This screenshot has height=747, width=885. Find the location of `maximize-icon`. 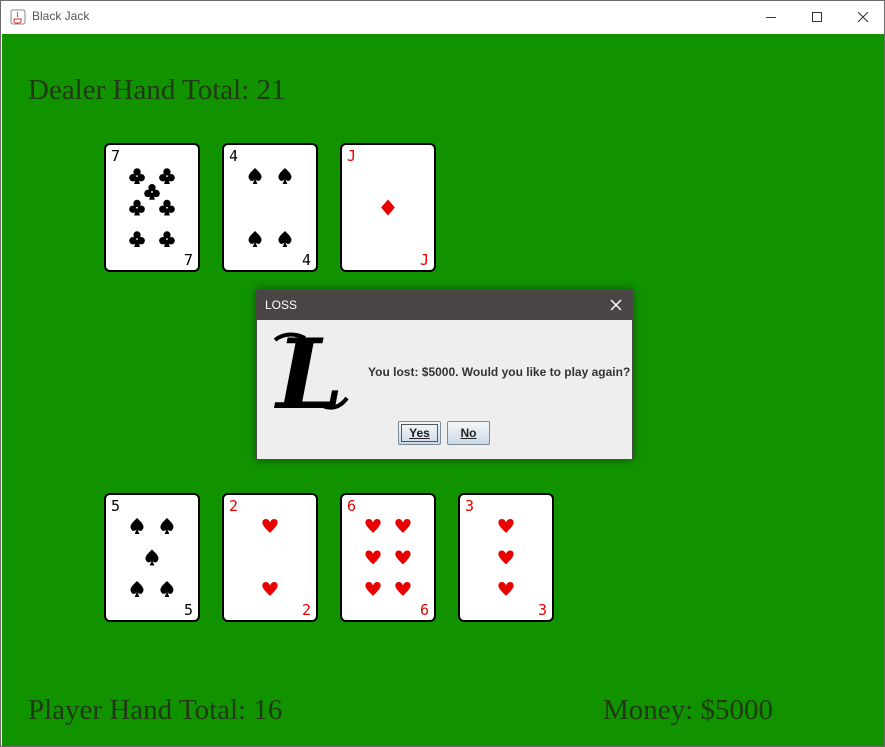

maximize-icon is located at coordinates (816, 16).